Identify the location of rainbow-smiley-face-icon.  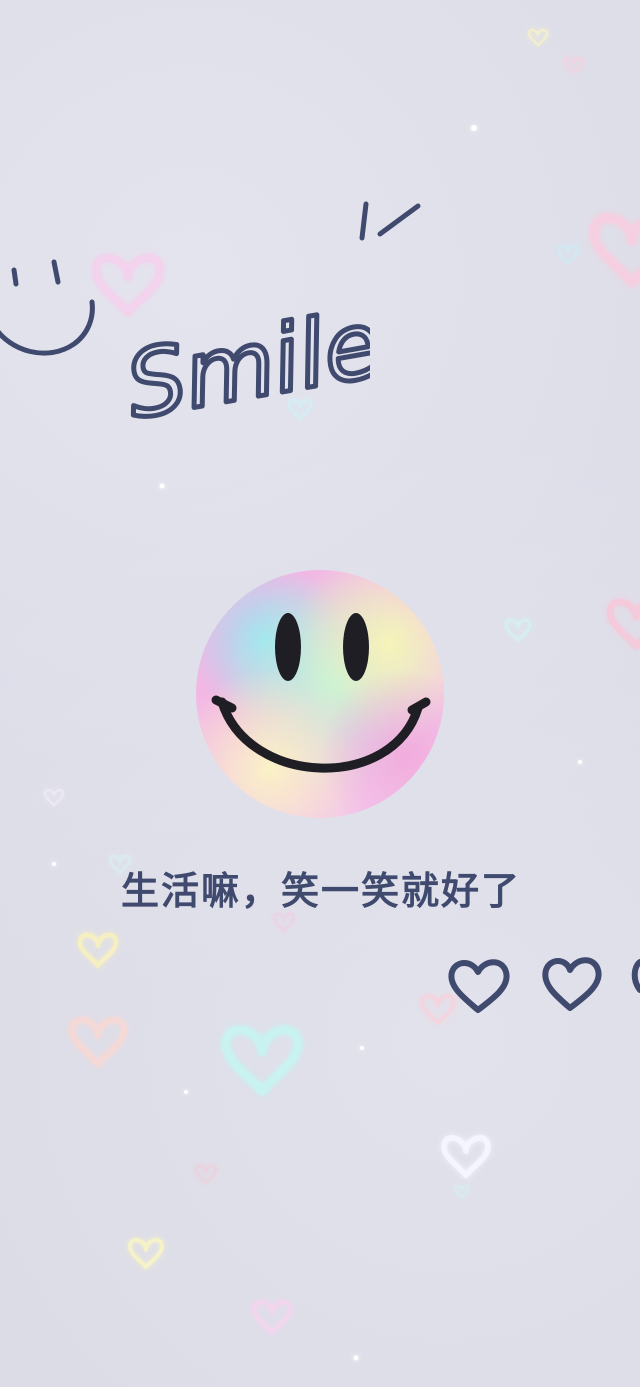
(320, 694).